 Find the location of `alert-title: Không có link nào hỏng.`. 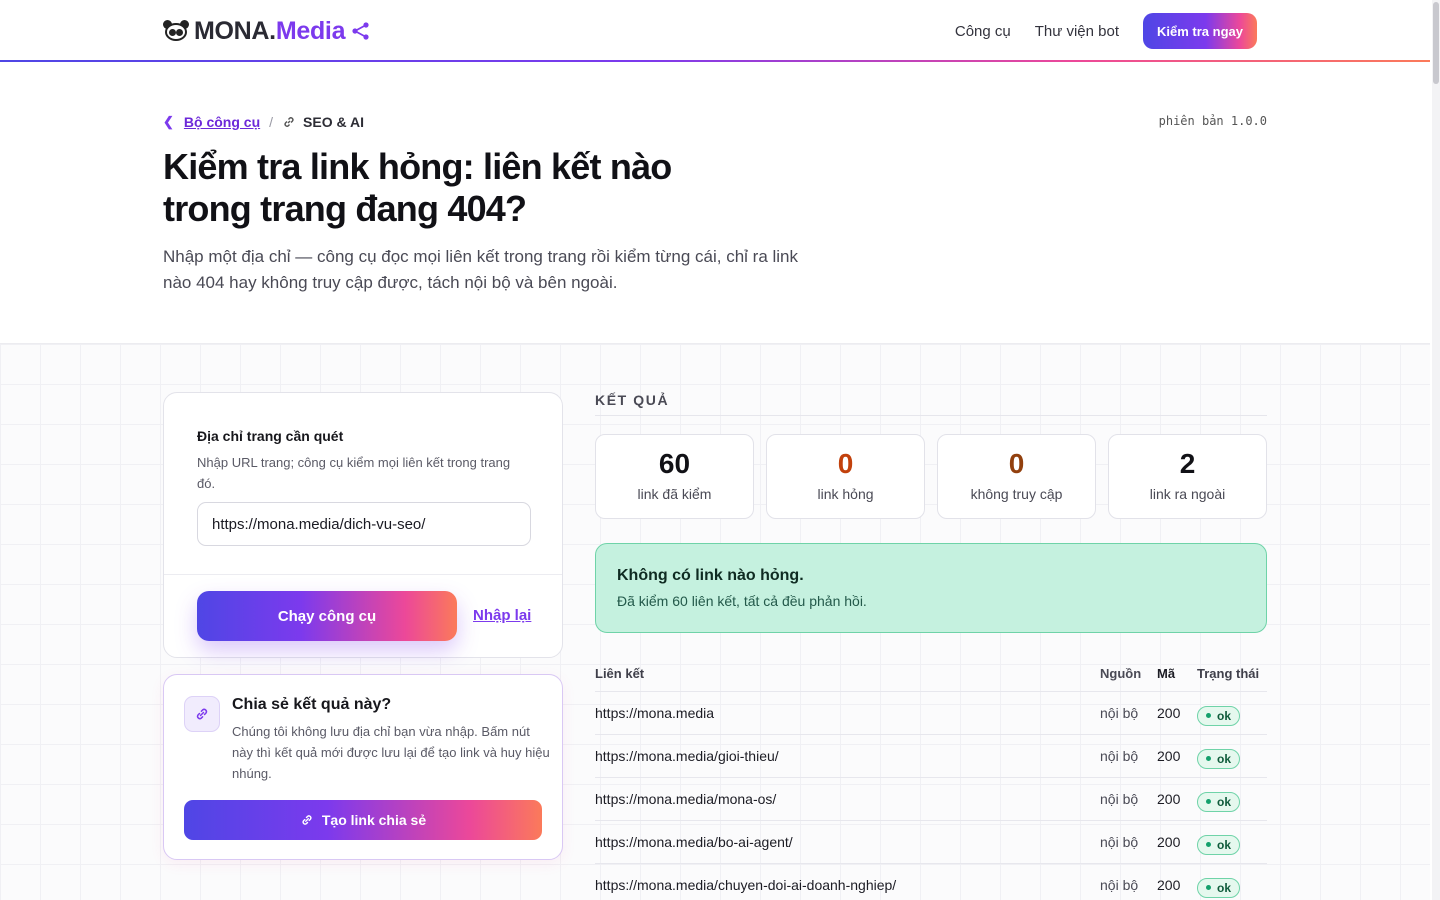

alert-title: Không có link nào hỏng. is located at coordinates (710, 575).